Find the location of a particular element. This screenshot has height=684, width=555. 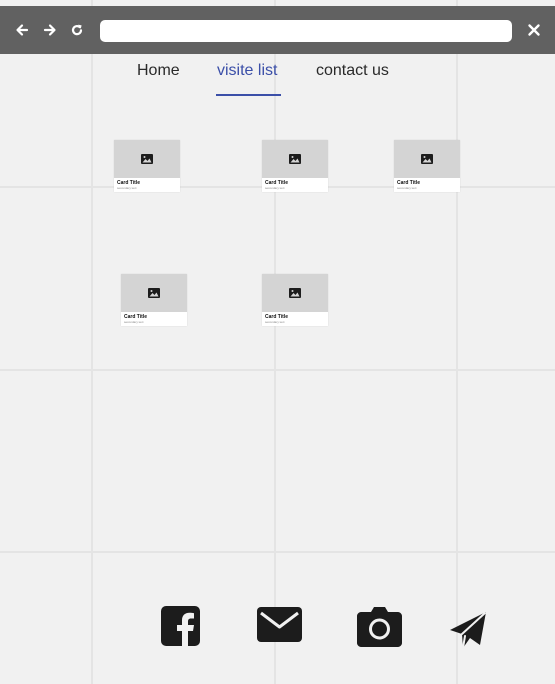

facebook-link is located at coordinates (180, 628).